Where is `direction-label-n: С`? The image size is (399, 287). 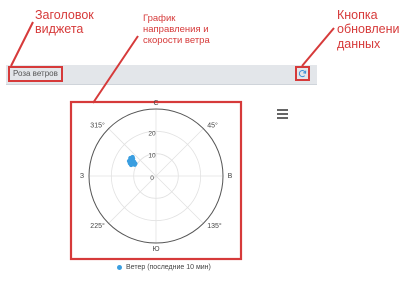
direction-label-n: С is located at coordinates (155, 103).